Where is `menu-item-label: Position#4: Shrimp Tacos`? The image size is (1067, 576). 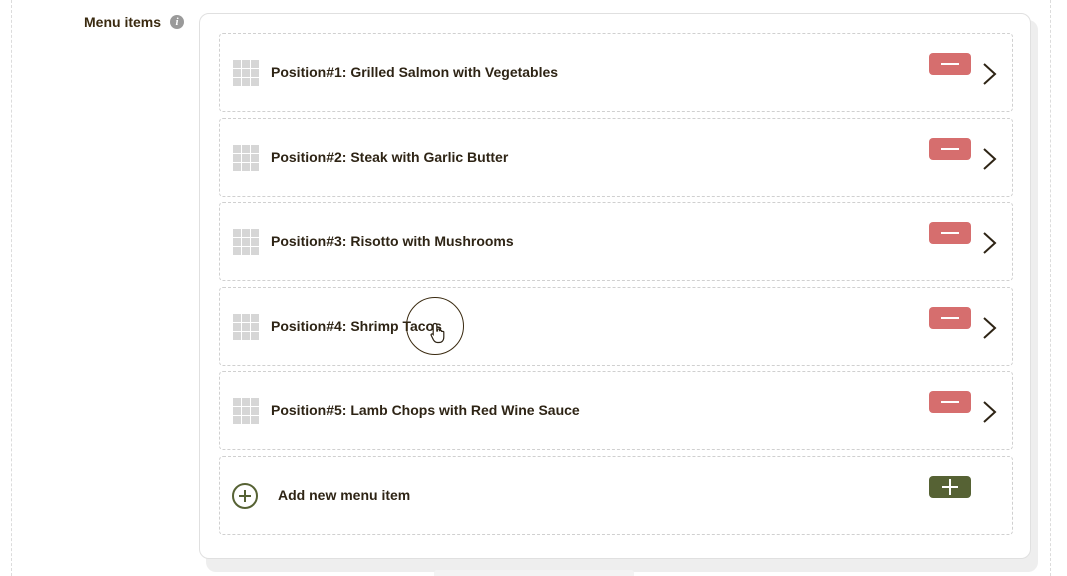 menu-item-label: Position#4: Shrimp Tacos is located at coordinates (356, 326).